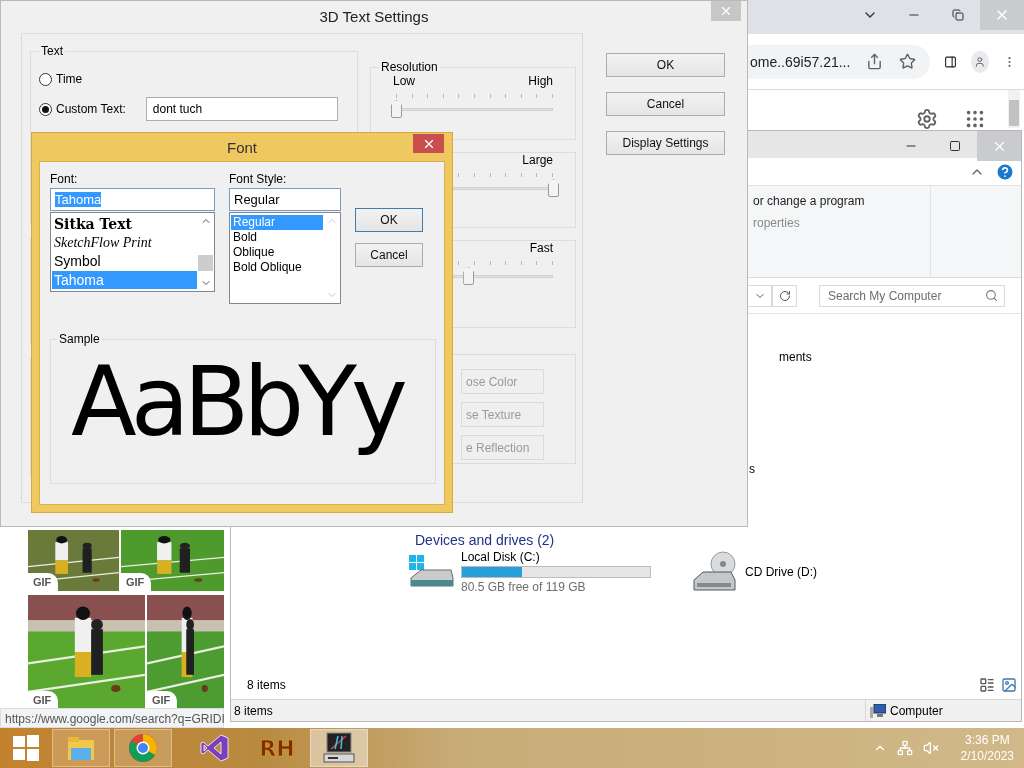 The image size is (1024, 768). Describe the element at coordinates (665, 143) in the screenshot. I see `dialog-button: Display Settings` at that location.